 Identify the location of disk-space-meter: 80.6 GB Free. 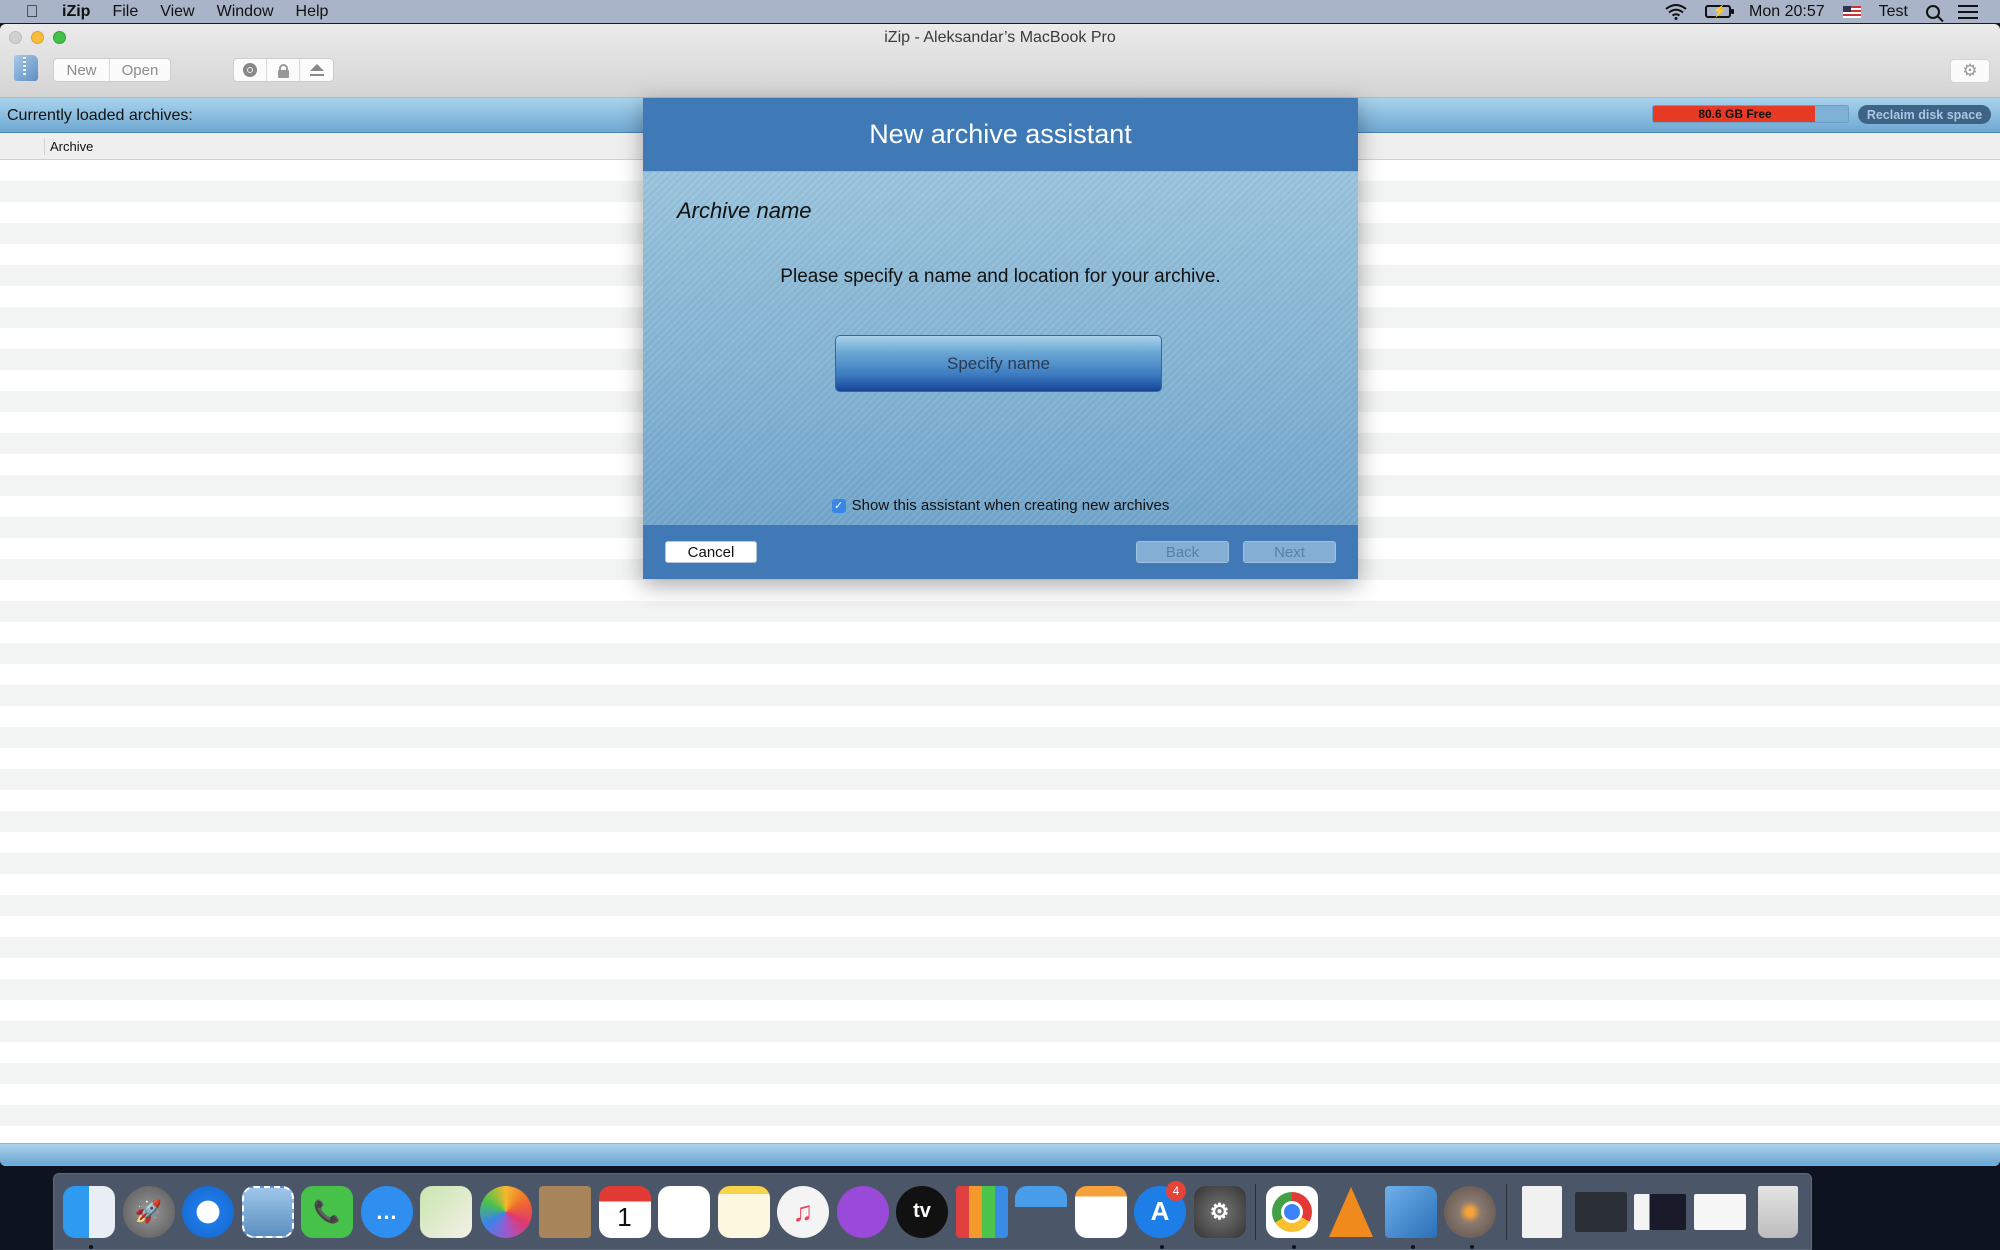
(1750, 114).